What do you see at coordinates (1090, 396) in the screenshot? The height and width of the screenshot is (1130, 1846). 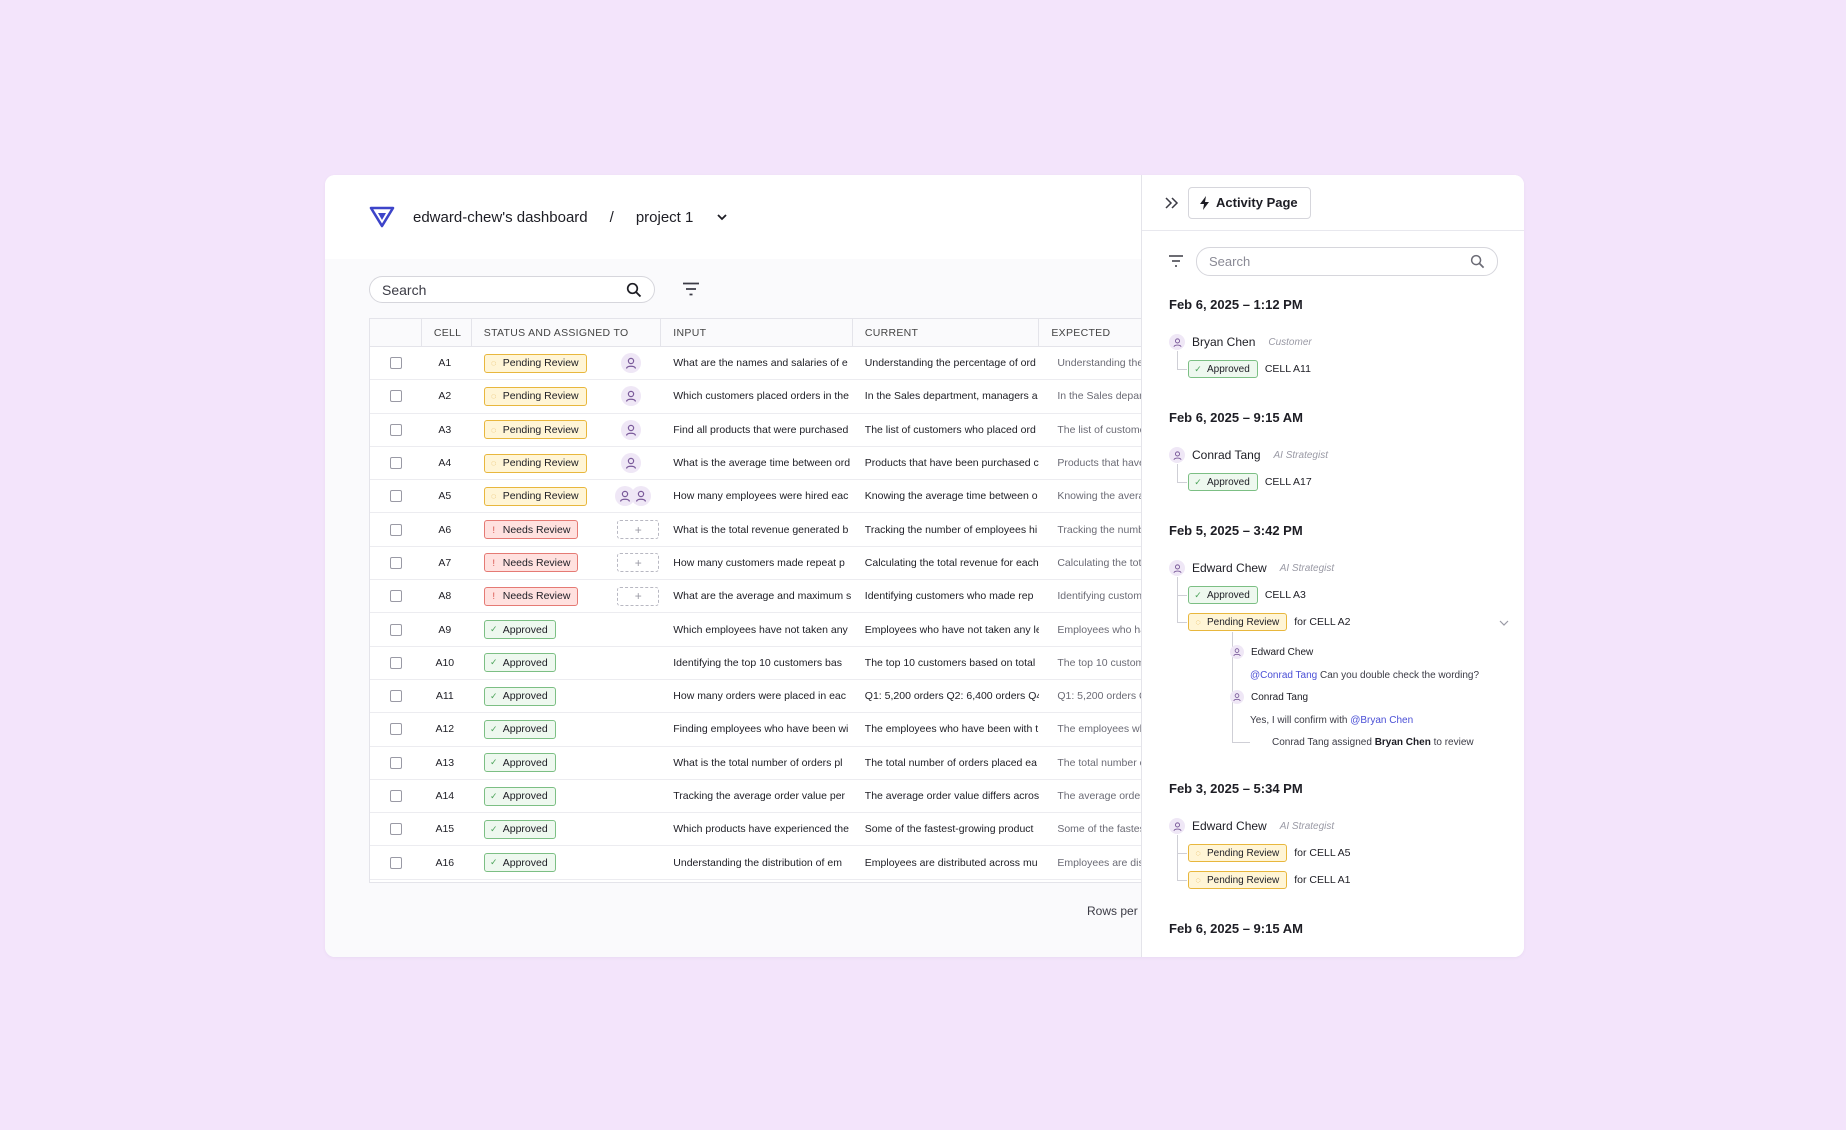 I see `expected-cell: In the Sales depart` at bounding box center [1090, 396].